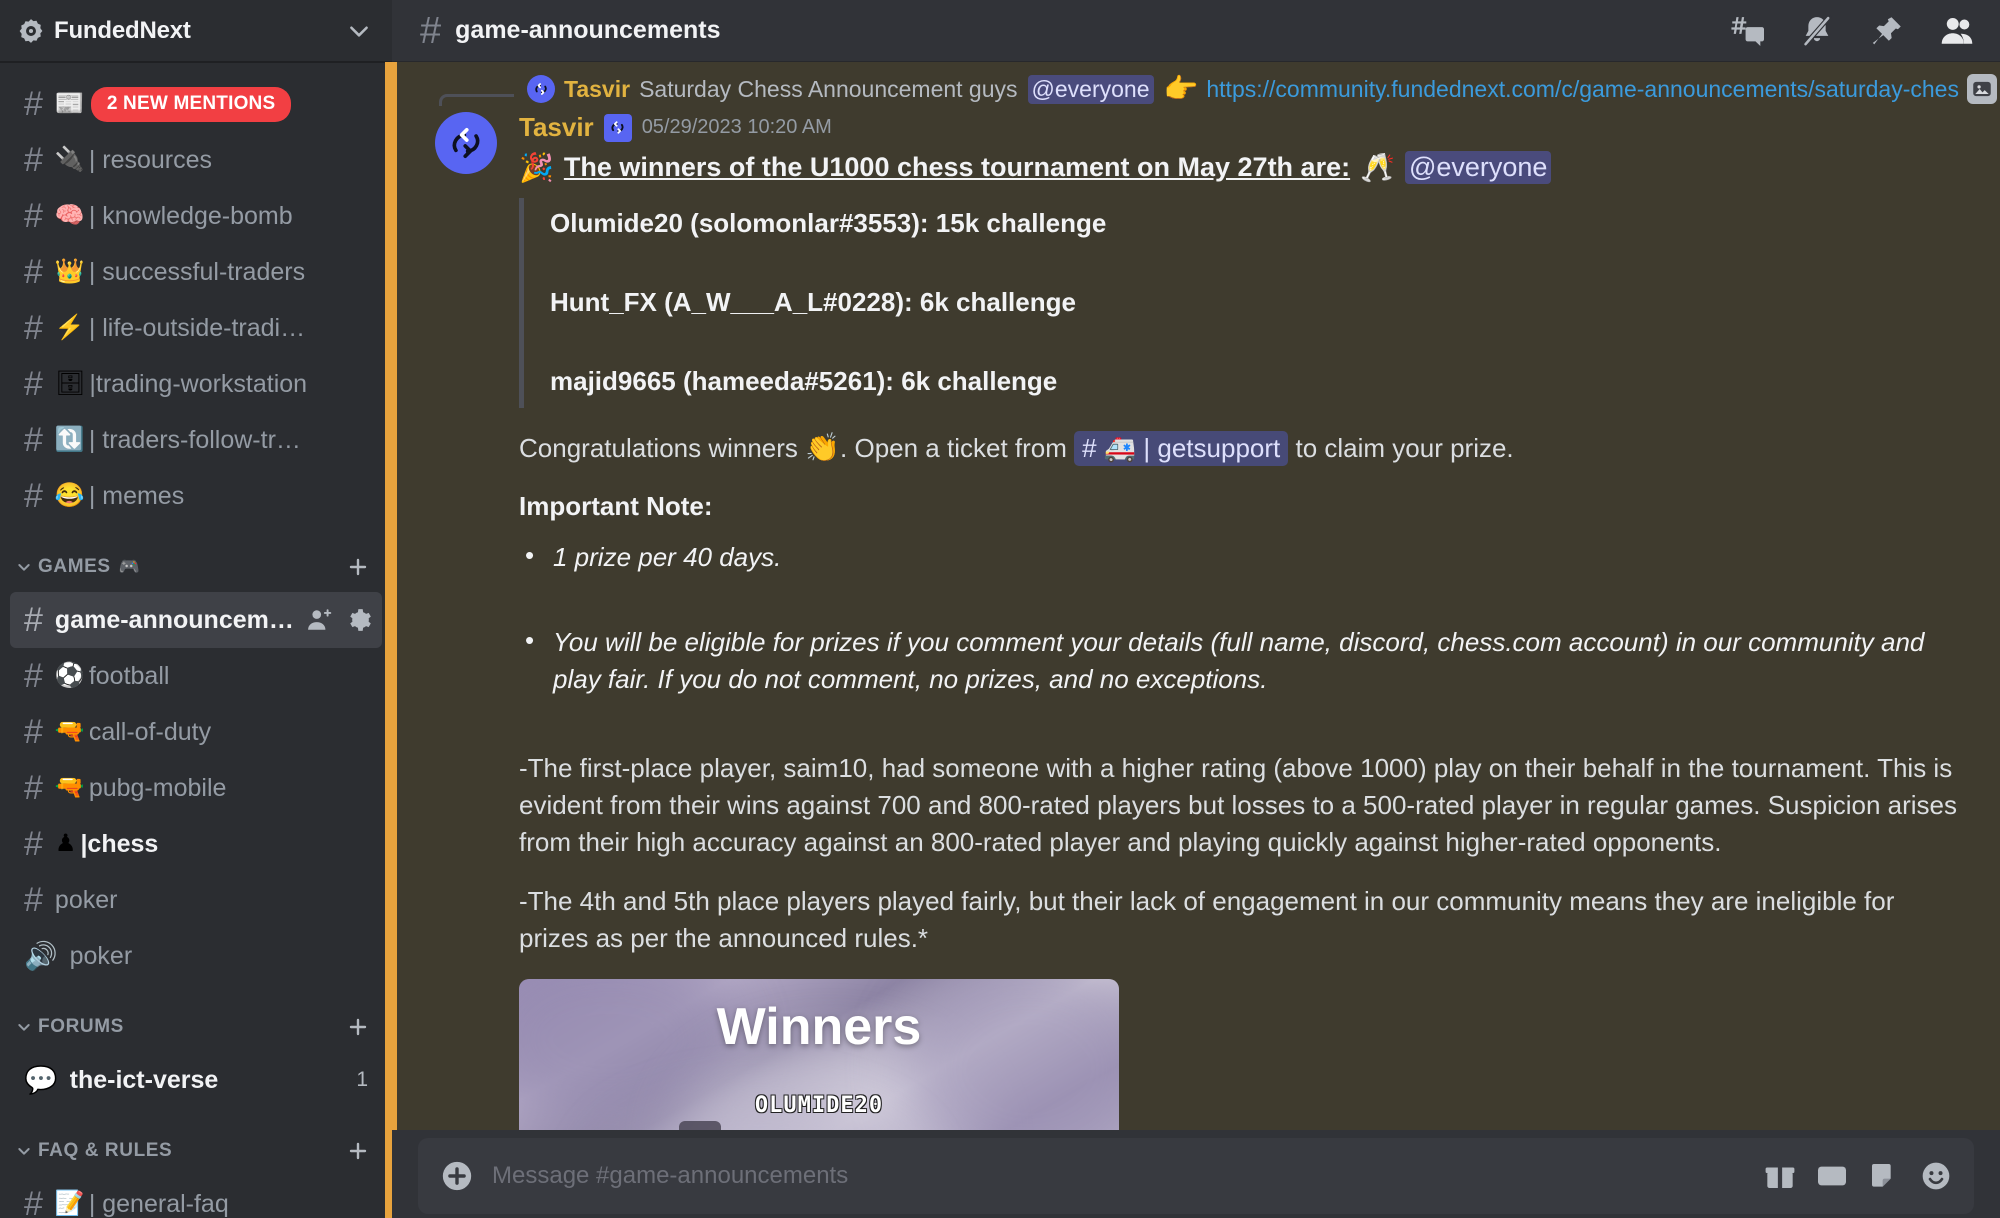  What do you see at coordinates (196, 1027) in the screenshot?
I see `category-forums: FORUMS` at bounding box center [196, 1027].